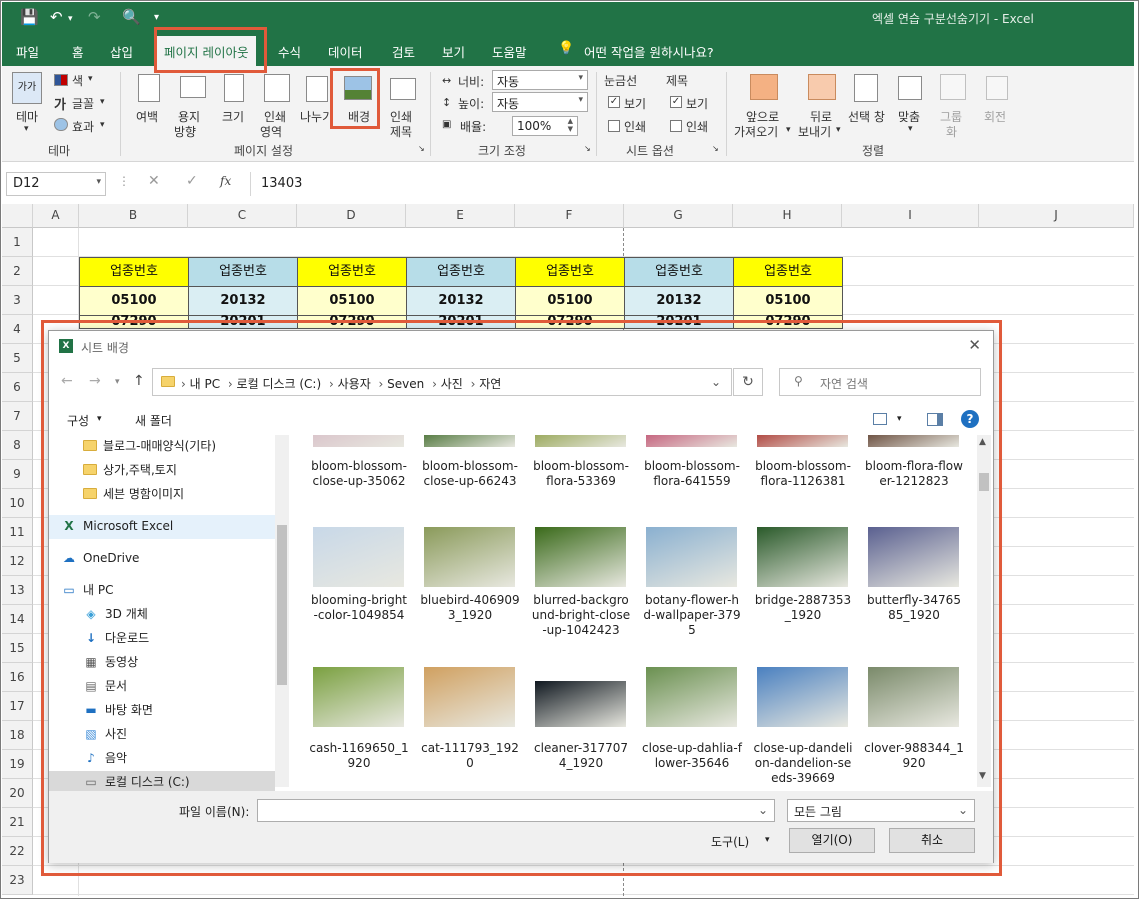 This screenshot has height=899, width=1139. What do you see at coordinates (581, 756) in the screenshot?
I see `file-name: cleaner-3177074_1920` at bounding box center [581, 756].